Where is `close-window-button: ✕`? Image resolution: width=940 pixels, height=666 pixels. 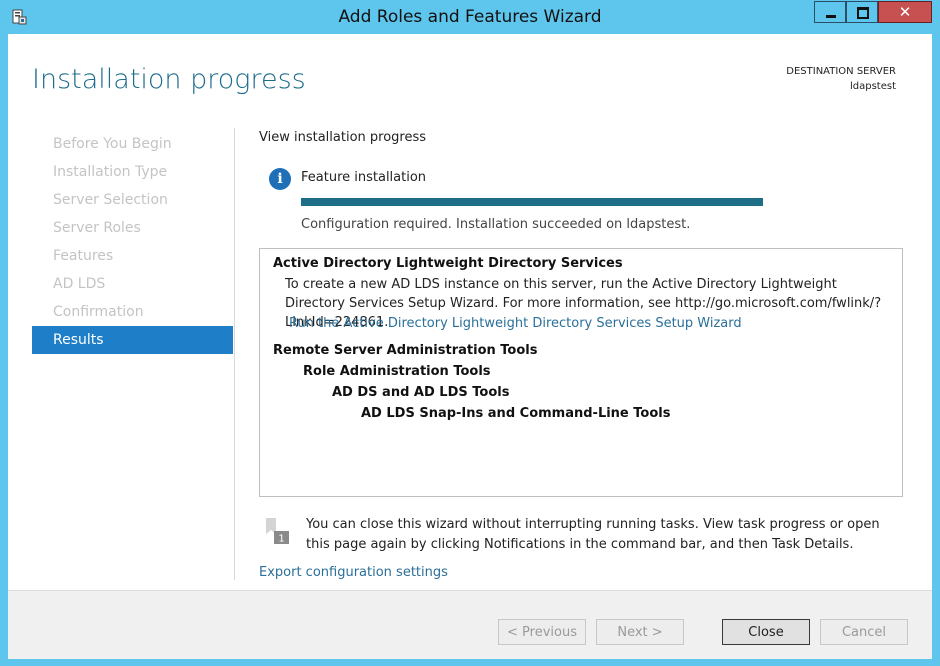
close-window-button: ✕ is located at coordinates (905, 12).